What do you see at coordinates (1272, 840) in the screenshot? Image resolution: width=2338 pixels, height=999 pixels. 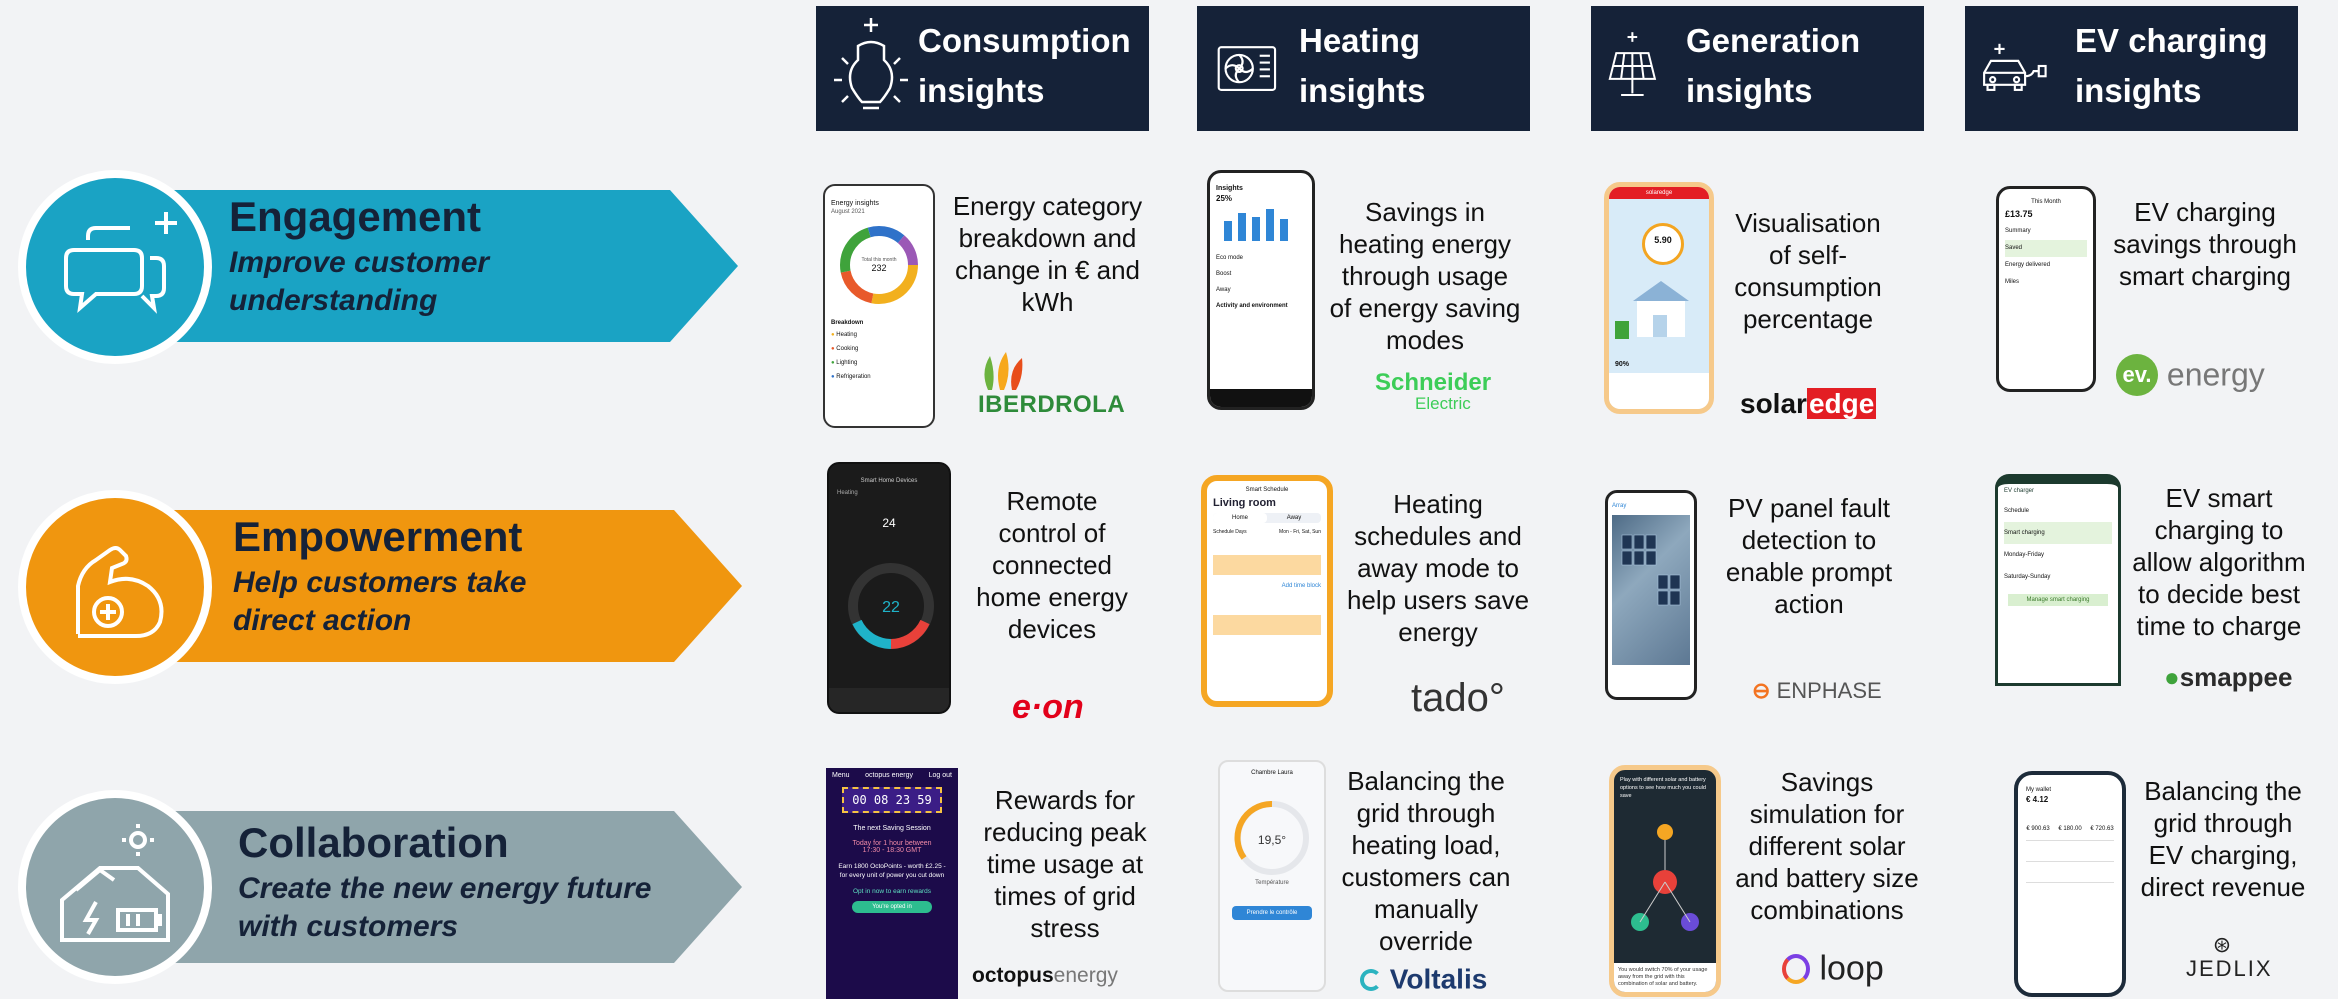 I see `dial-temperature: 19,5°` at bounding box center [1272, 840].